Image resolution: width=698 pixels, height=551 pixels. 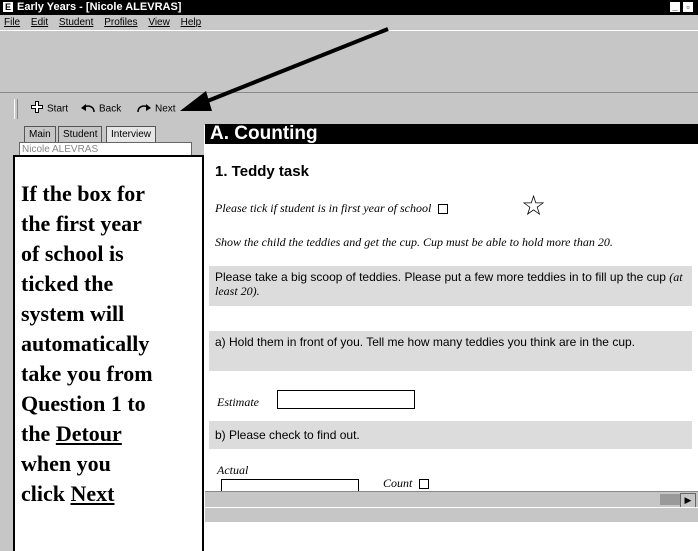 What do you see at coordinates (284, 69) in the screenshot?
I see `pointer-arrow-icon` at bounding box center [284, 69].